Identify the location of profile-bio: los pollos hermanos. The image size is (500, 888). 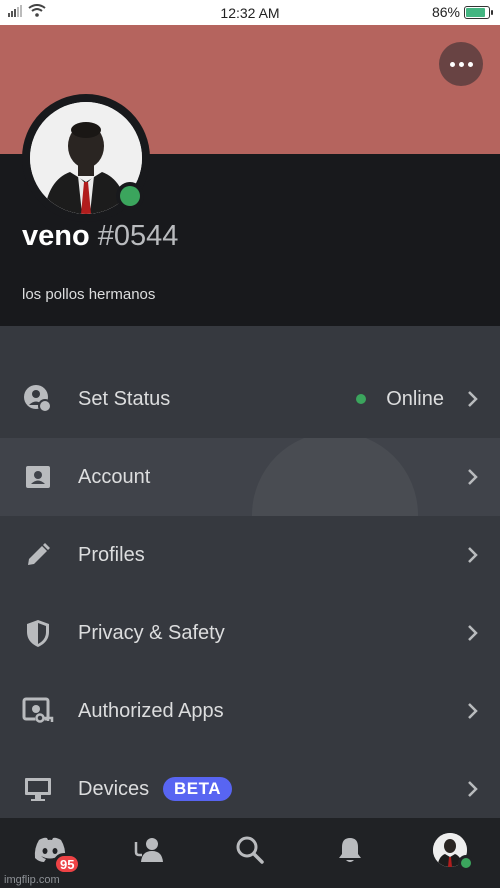
(89, 294).